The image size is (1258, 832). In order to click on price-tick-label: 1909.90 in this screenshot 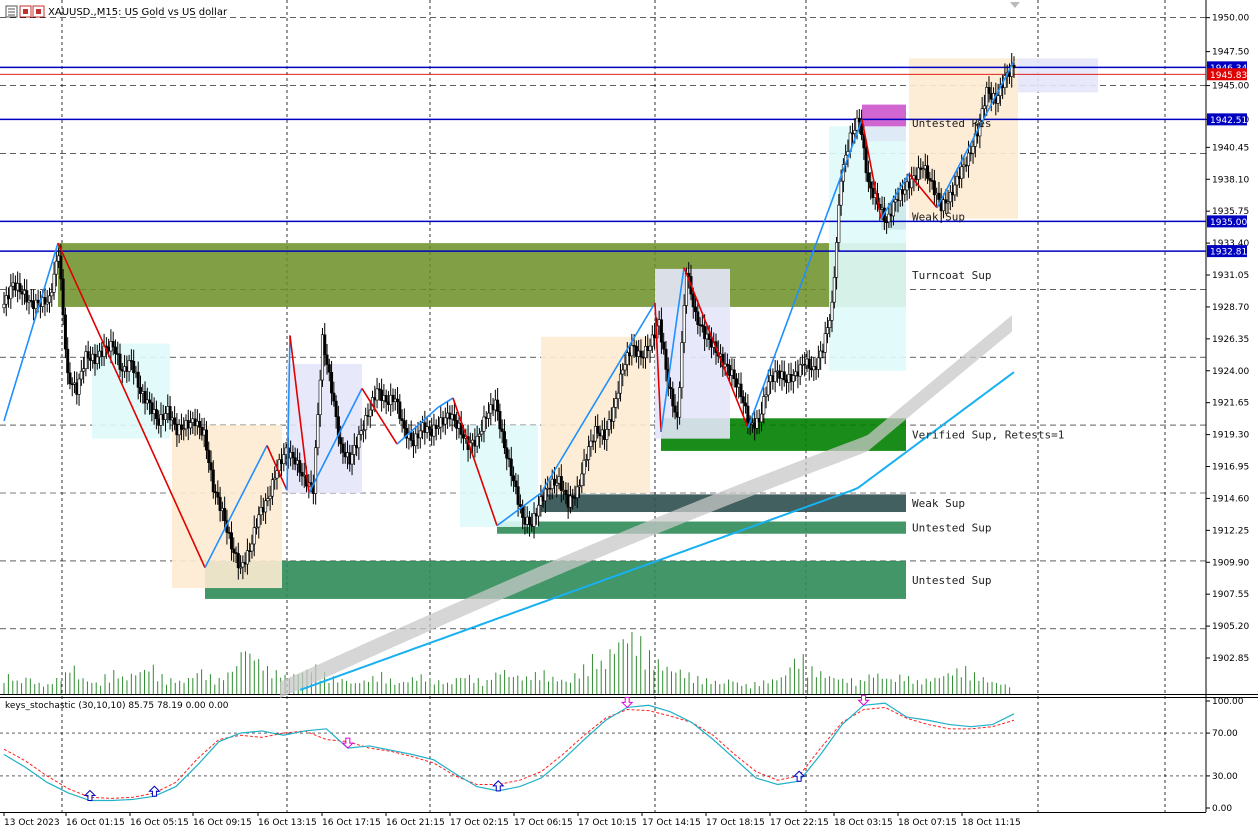, I will do `click(1230, 563)`.